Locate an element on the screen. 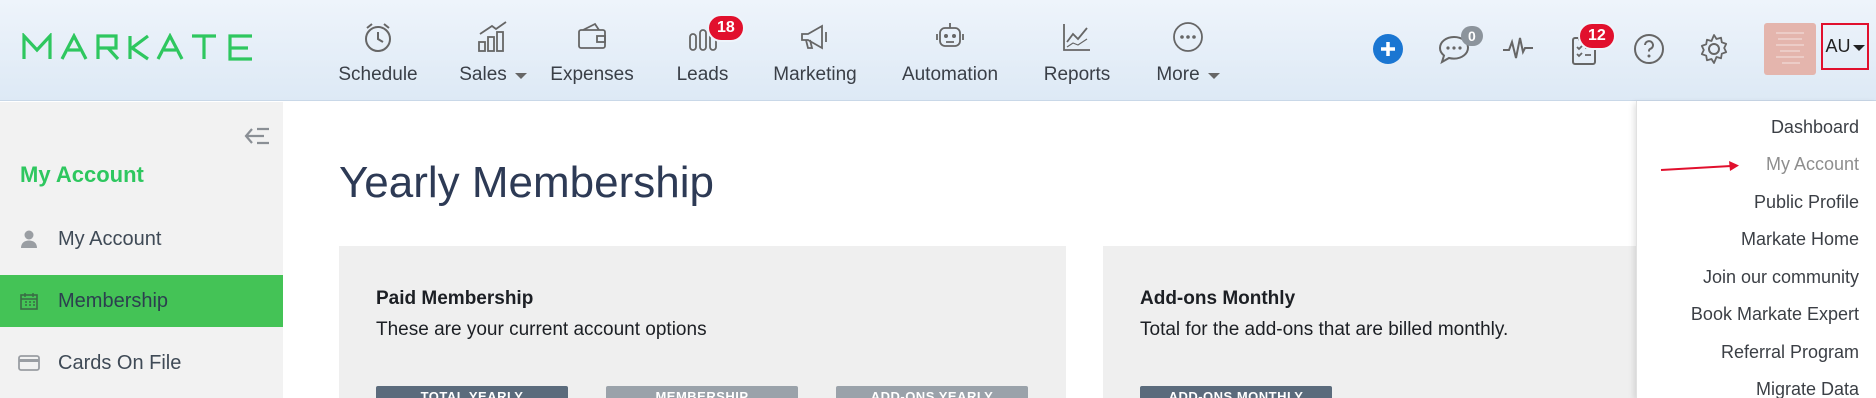  activity-button is located at coordinates (1518, 49).